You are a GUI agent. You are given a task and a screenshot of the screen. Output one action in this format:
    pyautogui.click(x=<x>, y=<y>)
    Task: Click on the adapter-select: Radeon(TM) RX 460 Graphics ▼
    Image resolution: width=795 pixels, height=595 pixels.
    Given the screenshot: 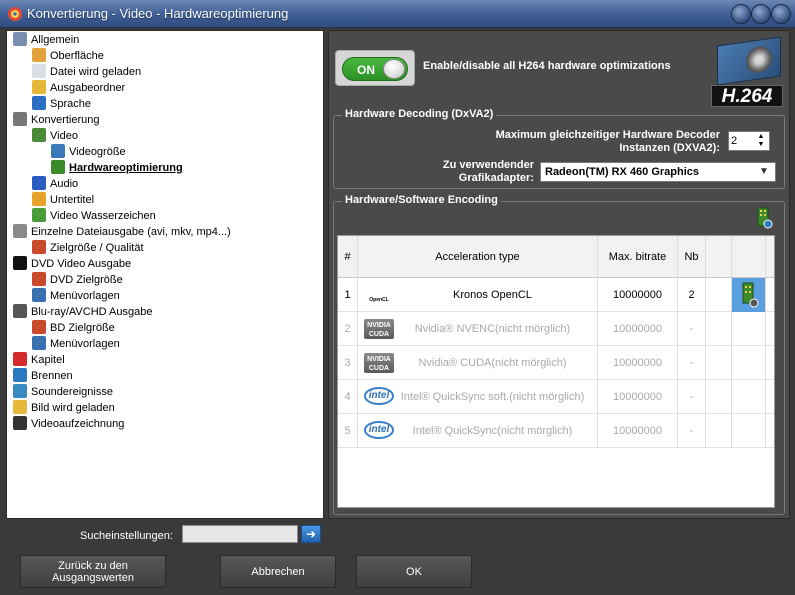 What is the action you would take?
    pyautogui.click(x=658, y=172)
    